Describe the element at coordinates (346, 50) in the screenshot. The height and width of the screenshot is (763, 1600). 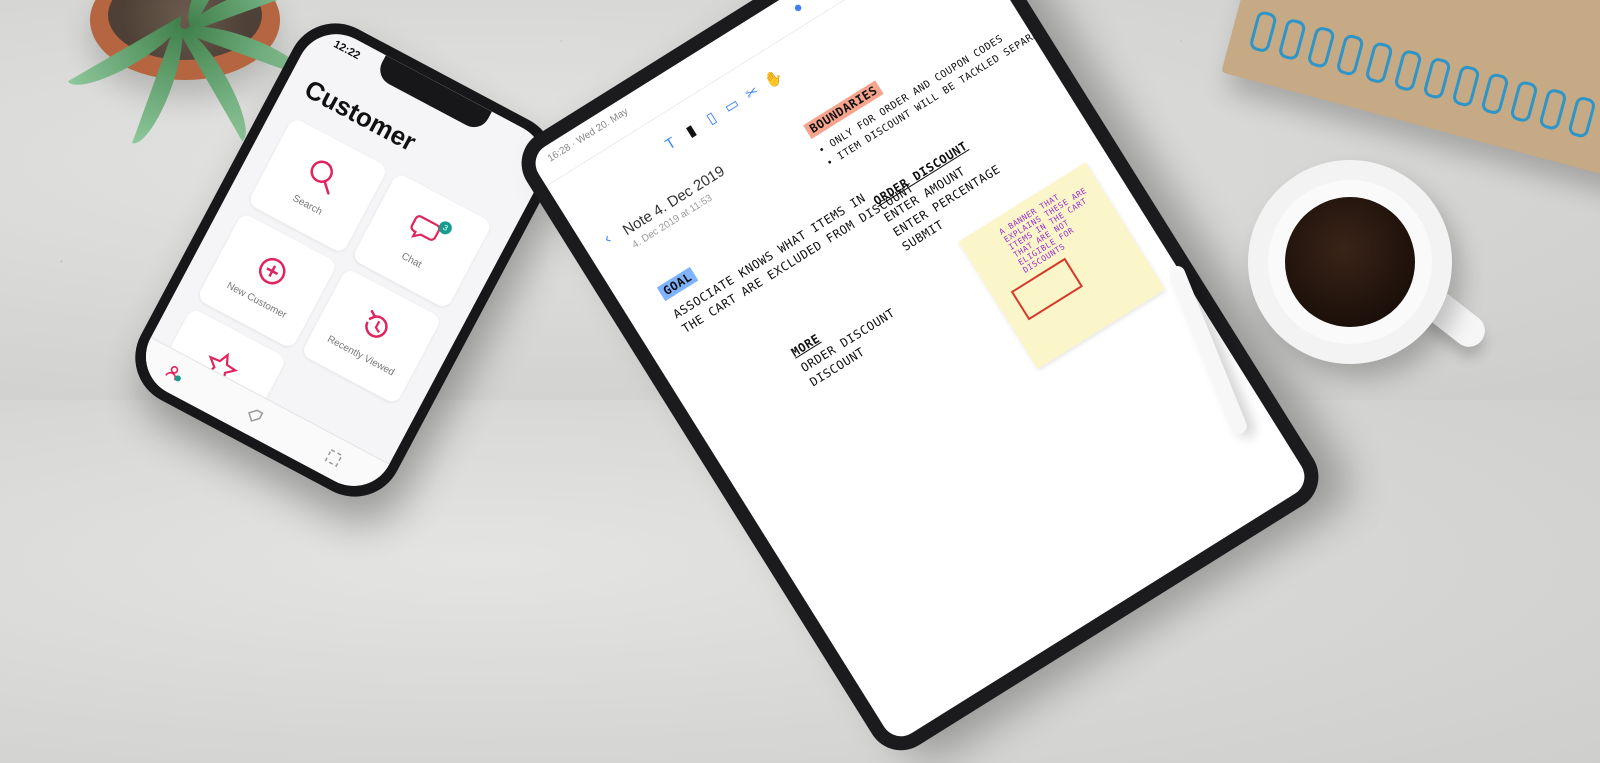
I see `status-bar-time: 12:22` at that location.